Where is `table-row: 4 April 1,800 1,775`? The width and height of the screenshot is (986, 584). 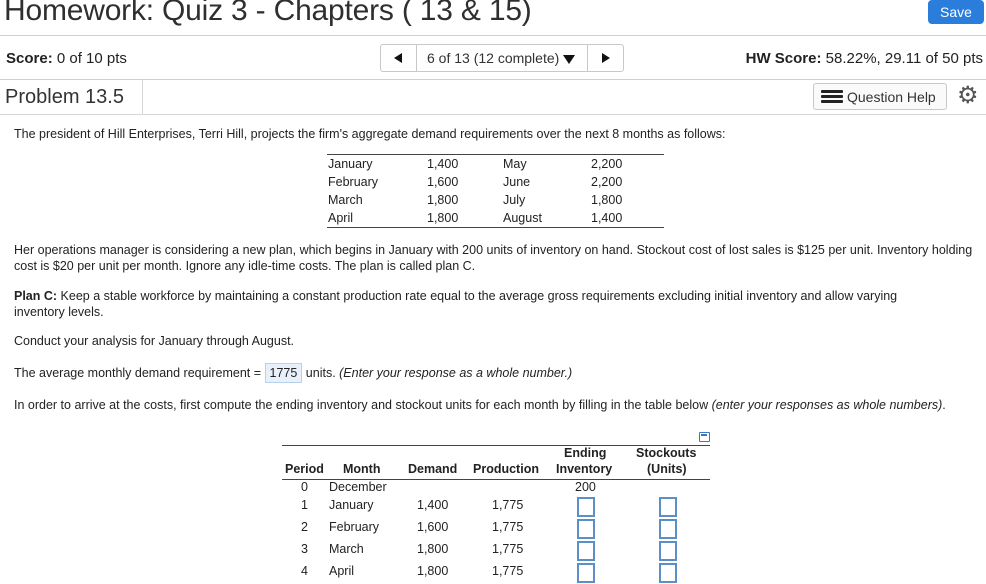
table-row: 4 April 1,800 1,775 is located at coordinates (496, 572).